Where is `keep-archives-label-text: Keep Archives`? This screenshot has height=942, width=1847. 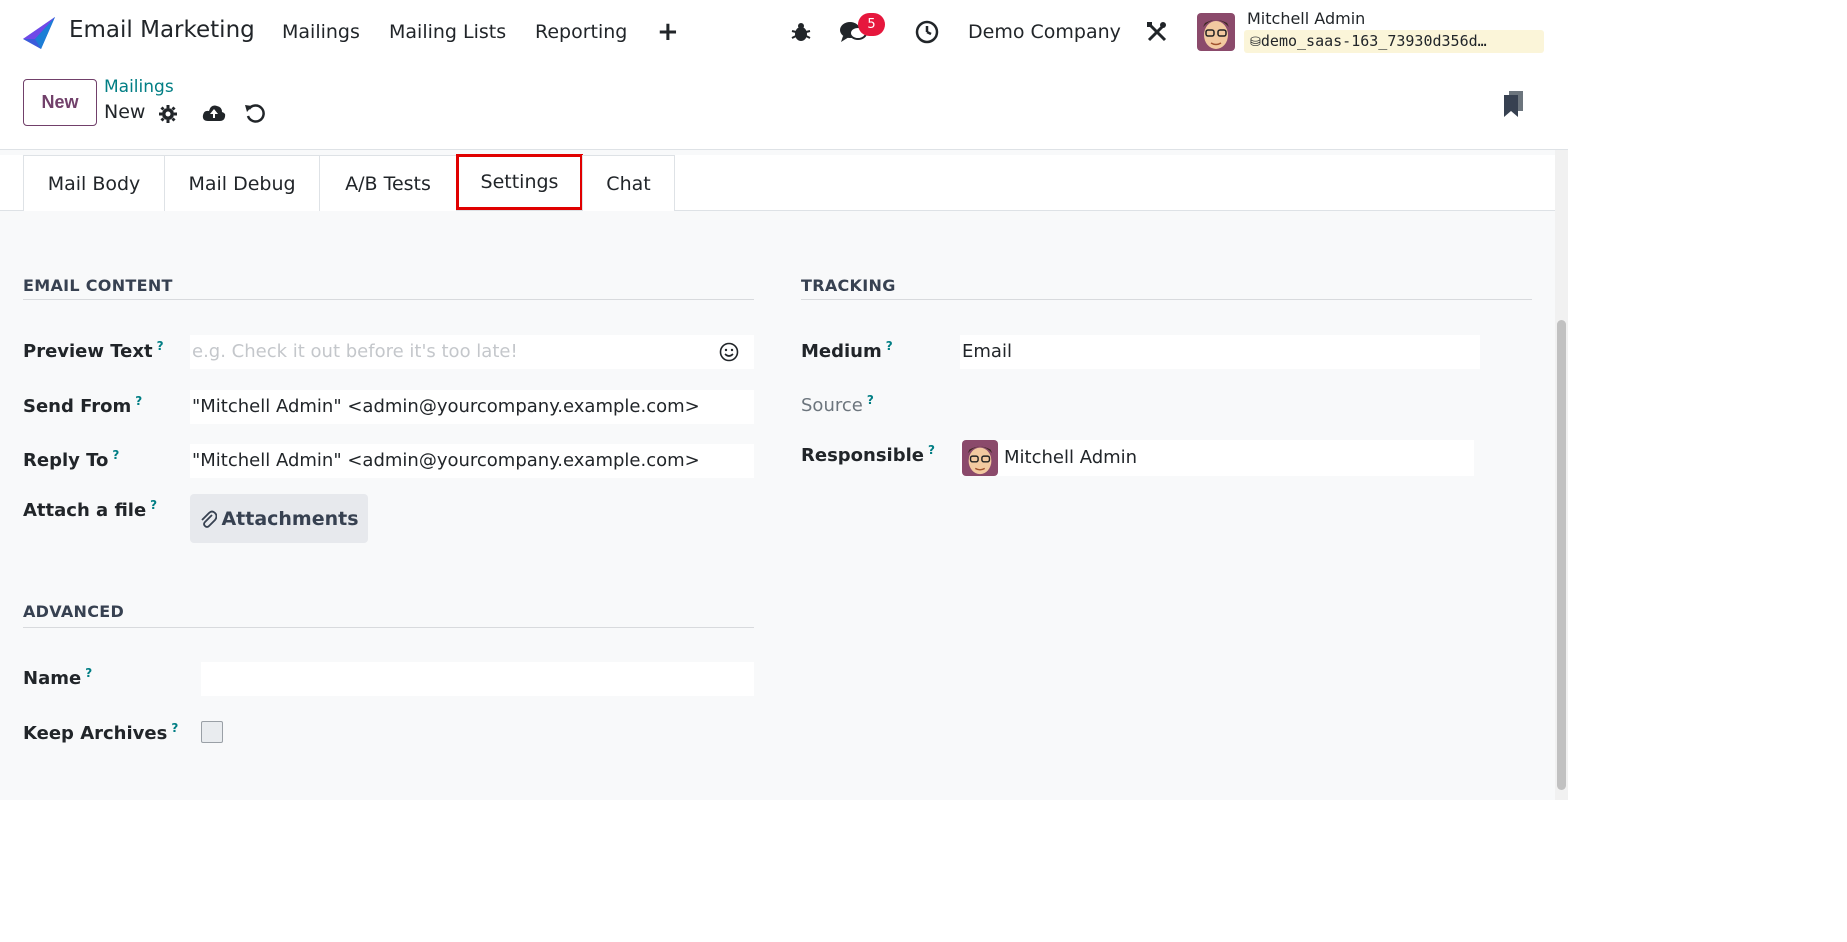 keep-archives-label-text: Keep Archives is located at coordinates (95, 733).